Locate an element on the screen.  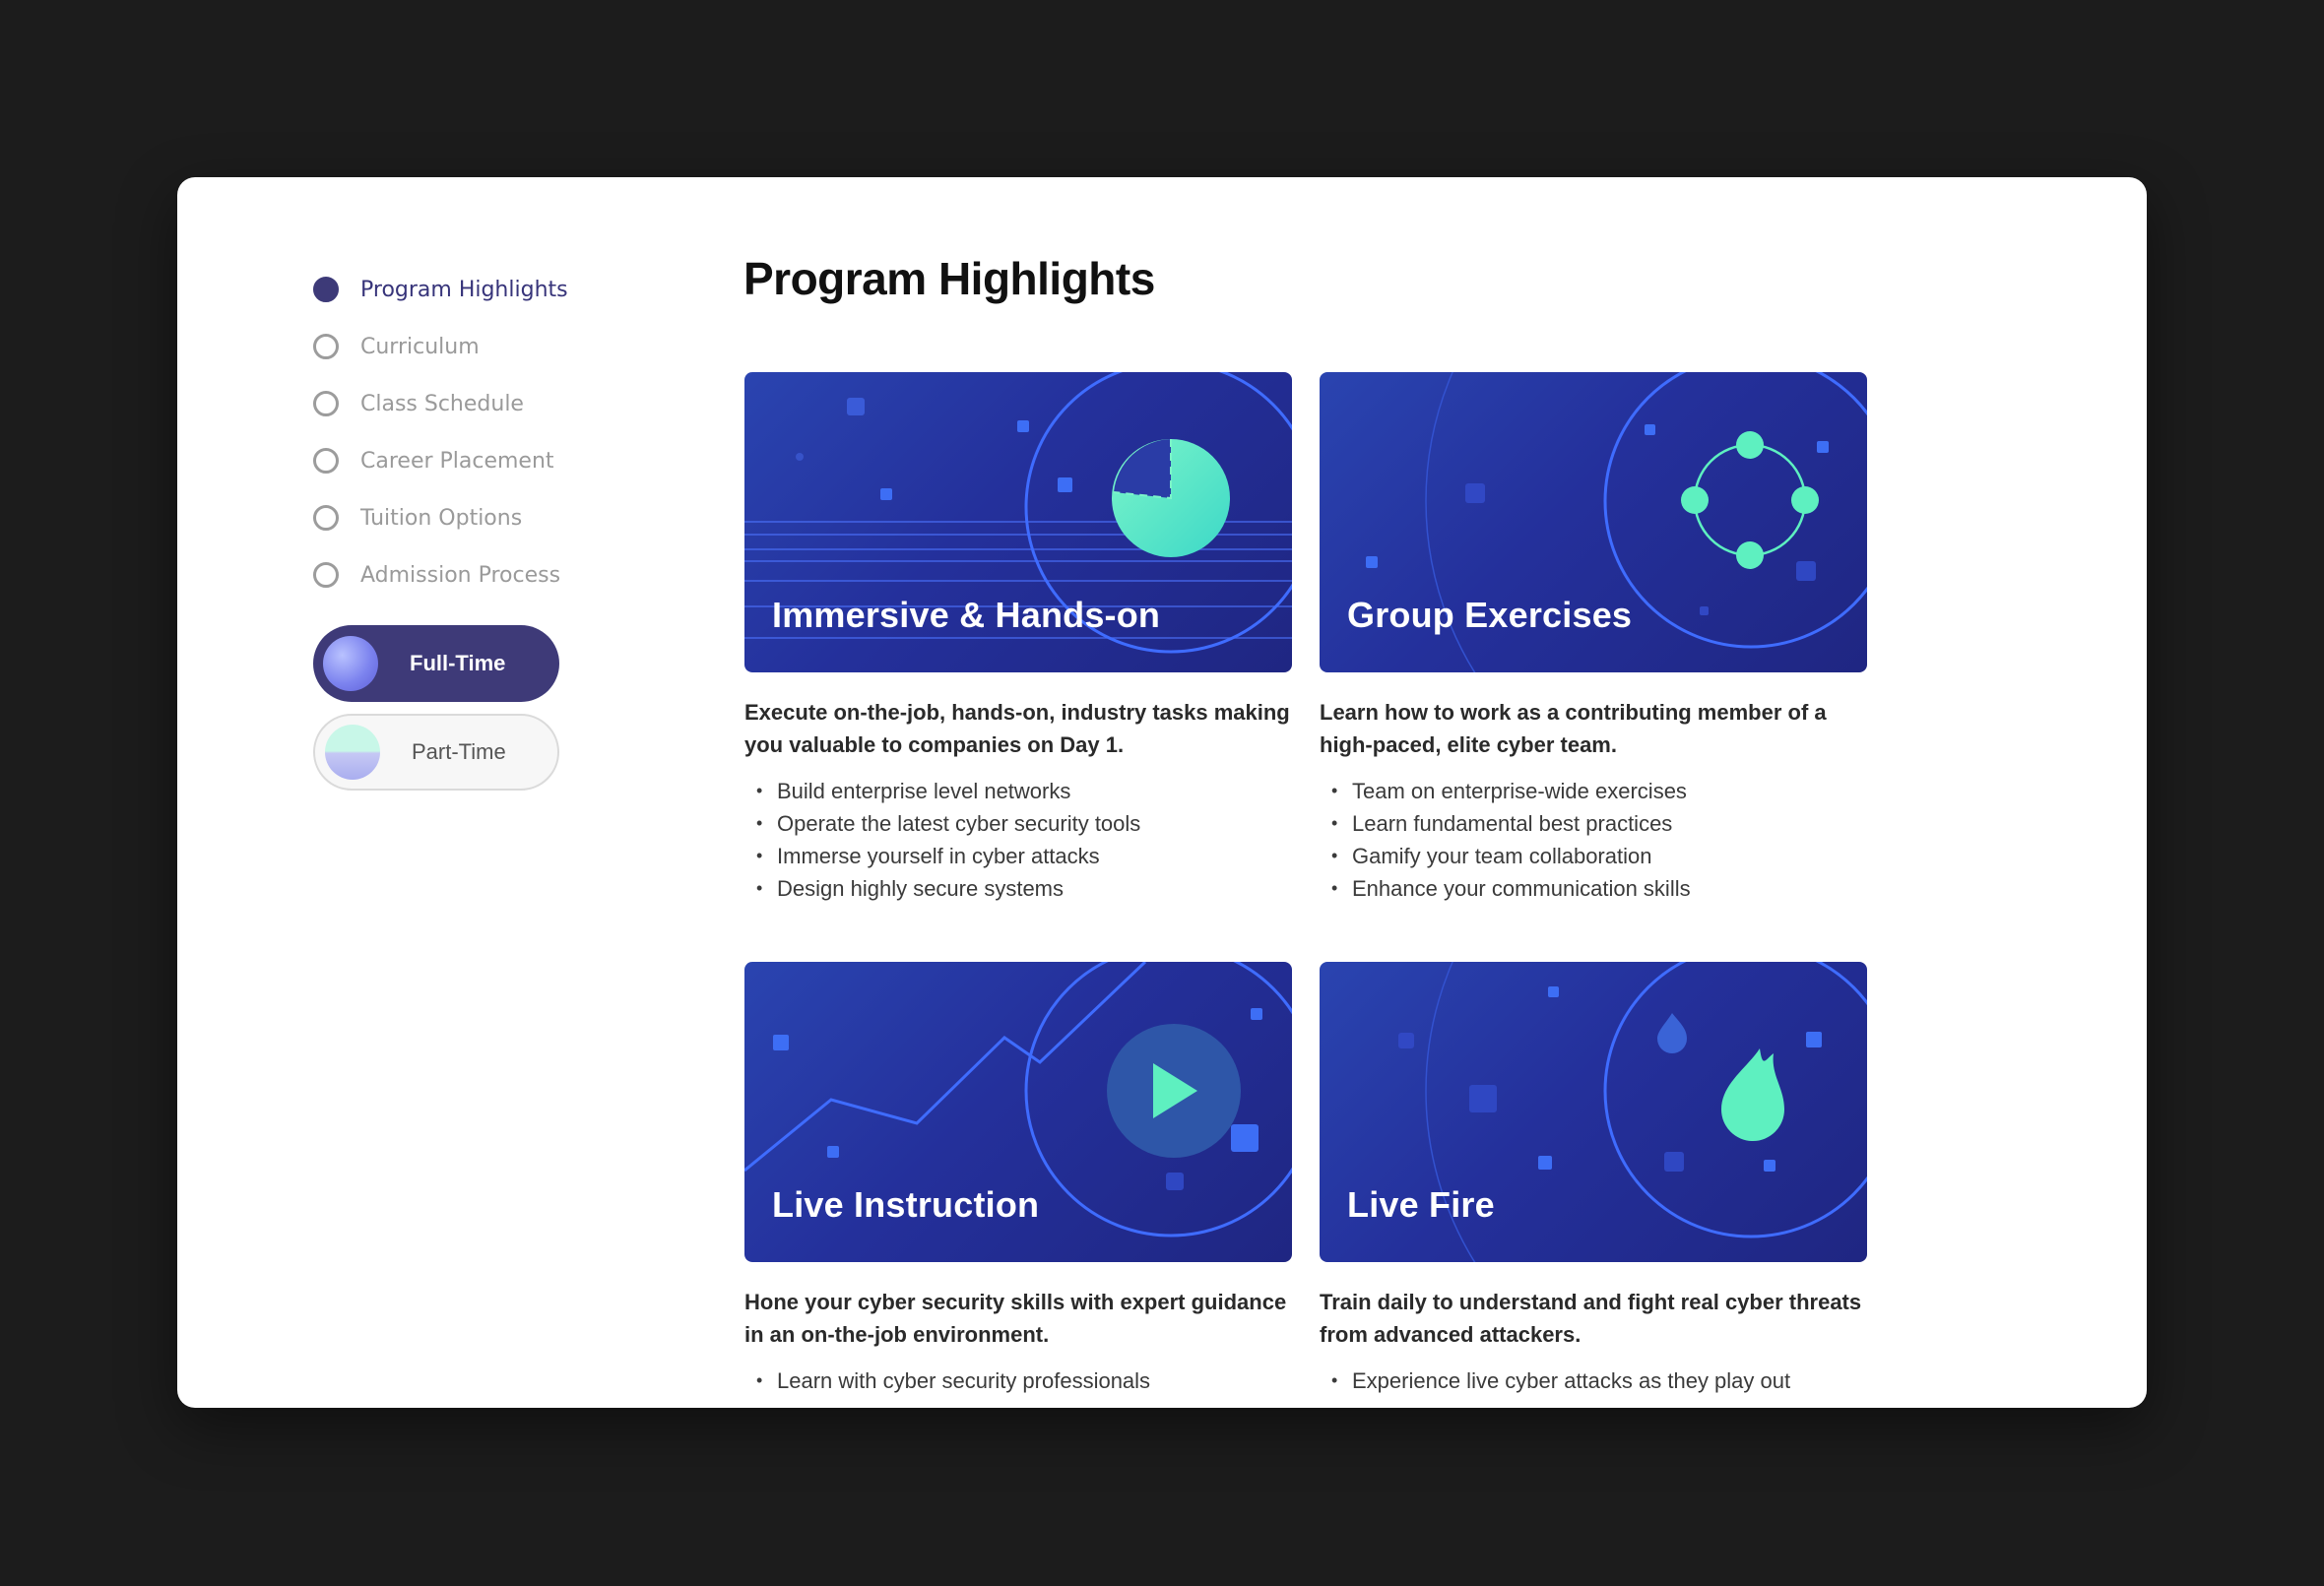
nav-item-class-schedule: Class Schedule is located at coordinates (461, 403).